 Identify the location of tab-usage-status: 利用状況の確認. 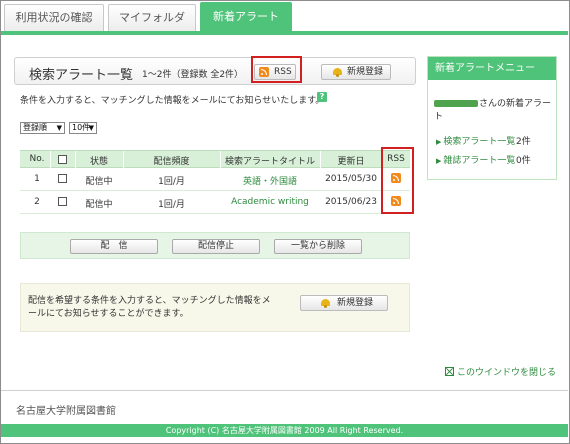
(54, 17).